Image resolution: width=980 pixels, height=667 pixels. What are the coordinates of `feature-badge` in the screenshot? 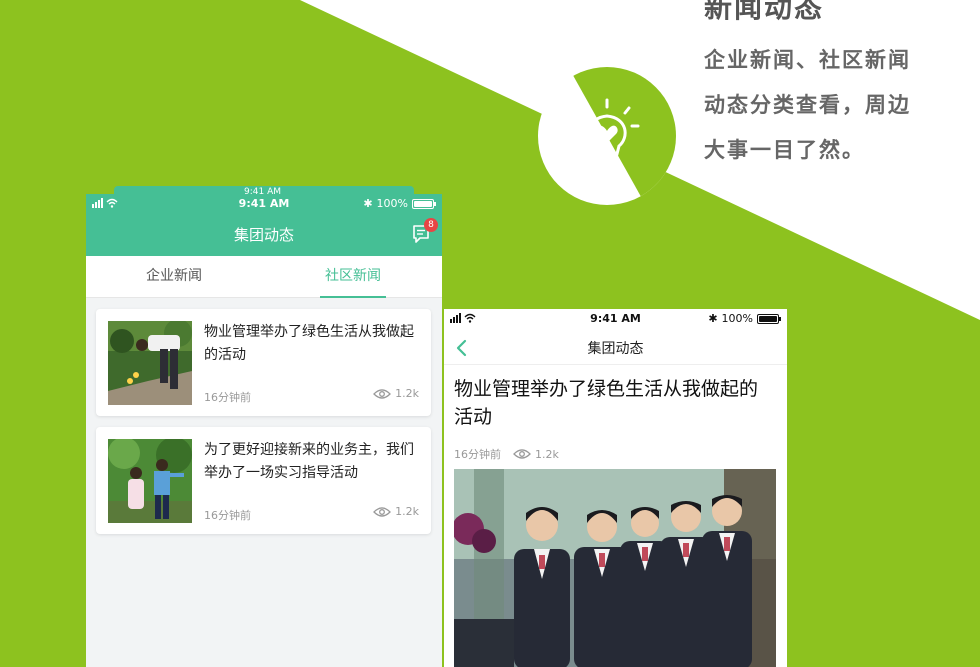 It's located at (607, 136).